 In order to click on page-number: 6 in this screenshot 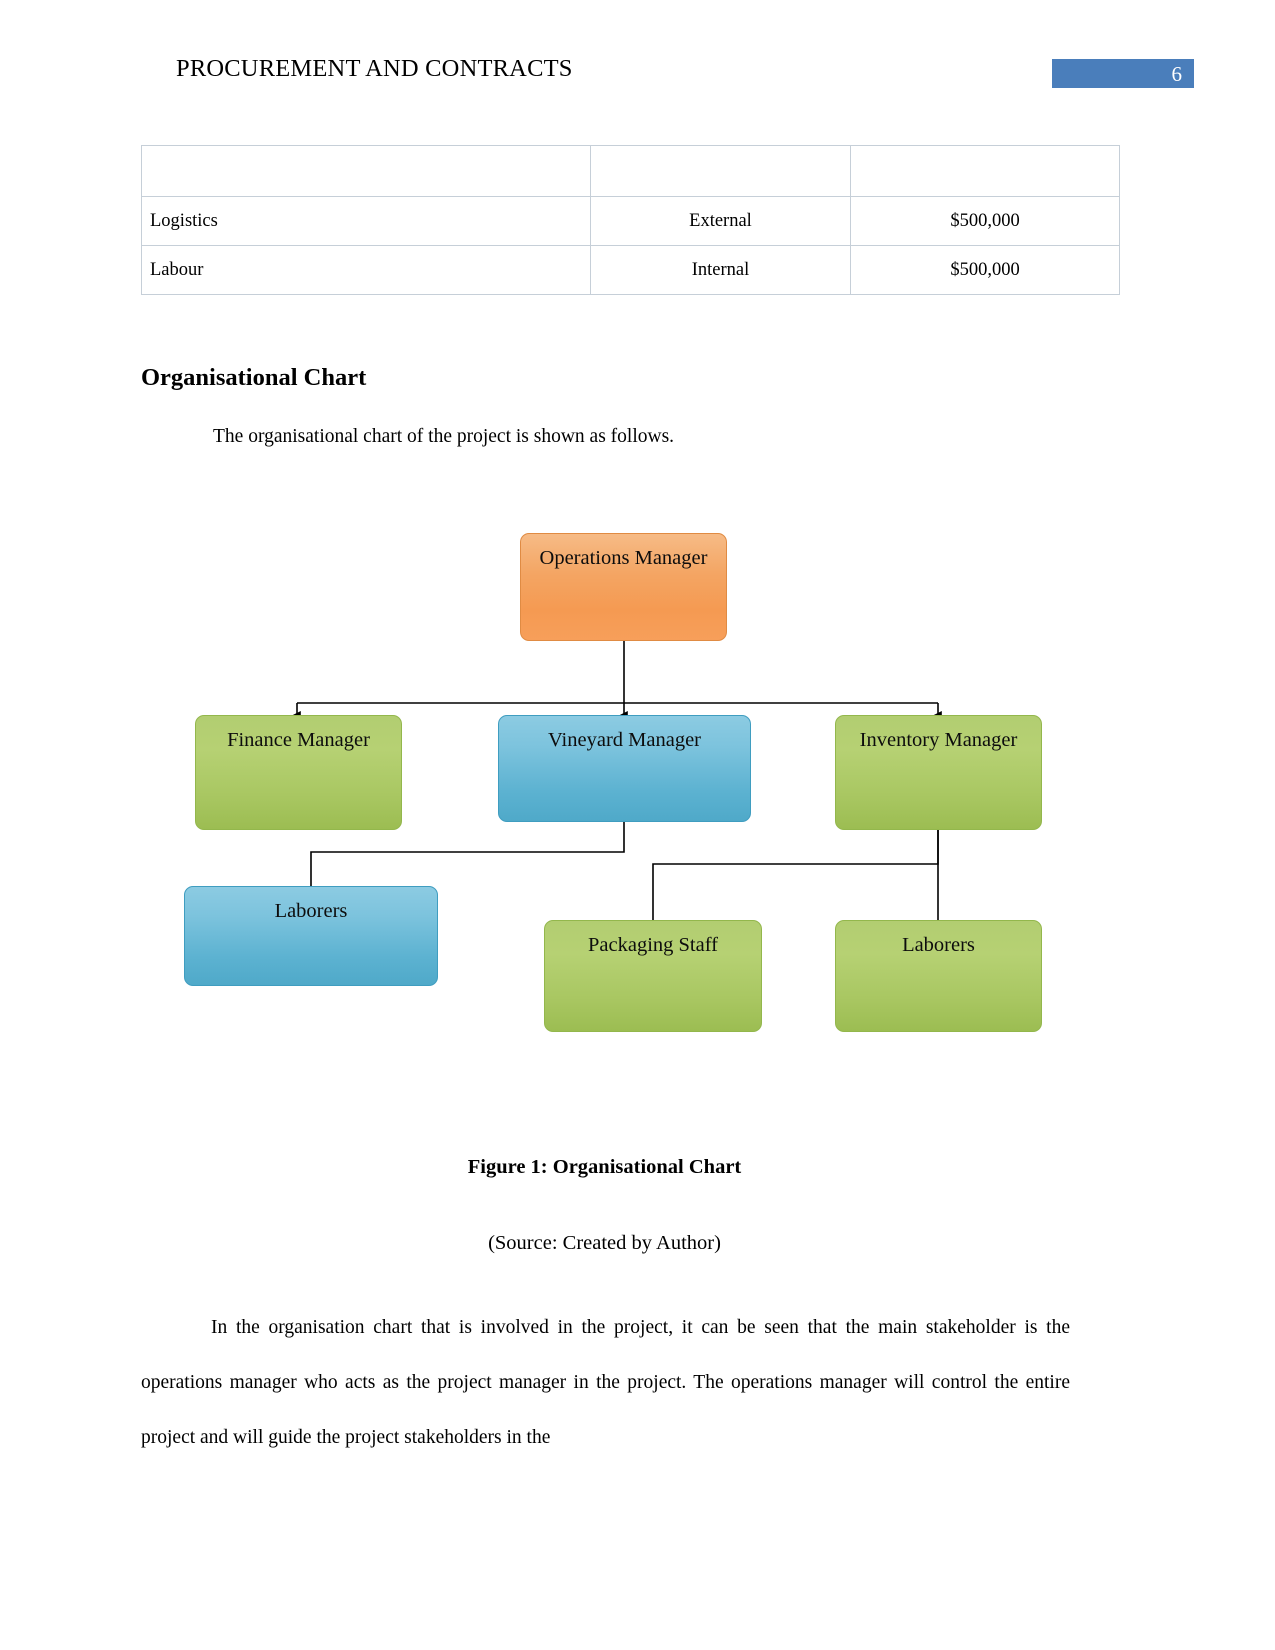, I will do `click(1177, 74)`.